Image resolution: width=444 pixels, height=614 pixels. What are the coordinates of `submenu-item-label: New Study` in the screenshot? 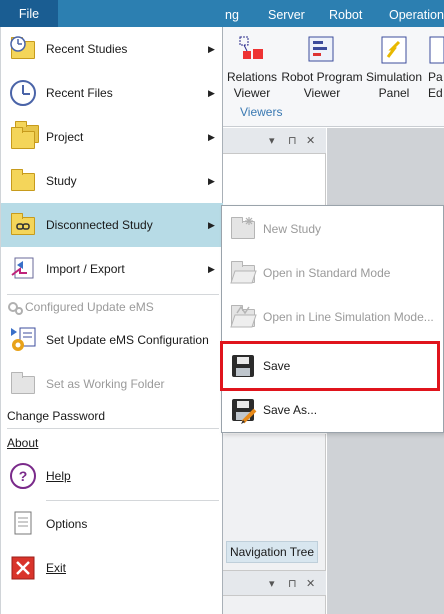 It's located at (292, 229).